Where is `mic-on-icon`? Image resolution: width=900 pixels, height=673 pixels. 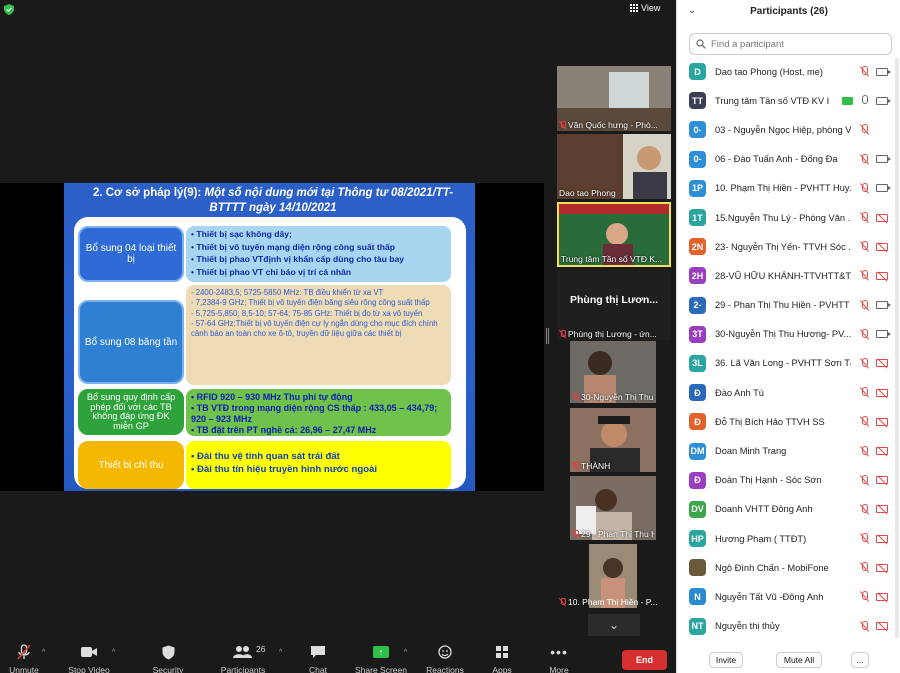 mic-on-icon is located at coordinates (864, 100).